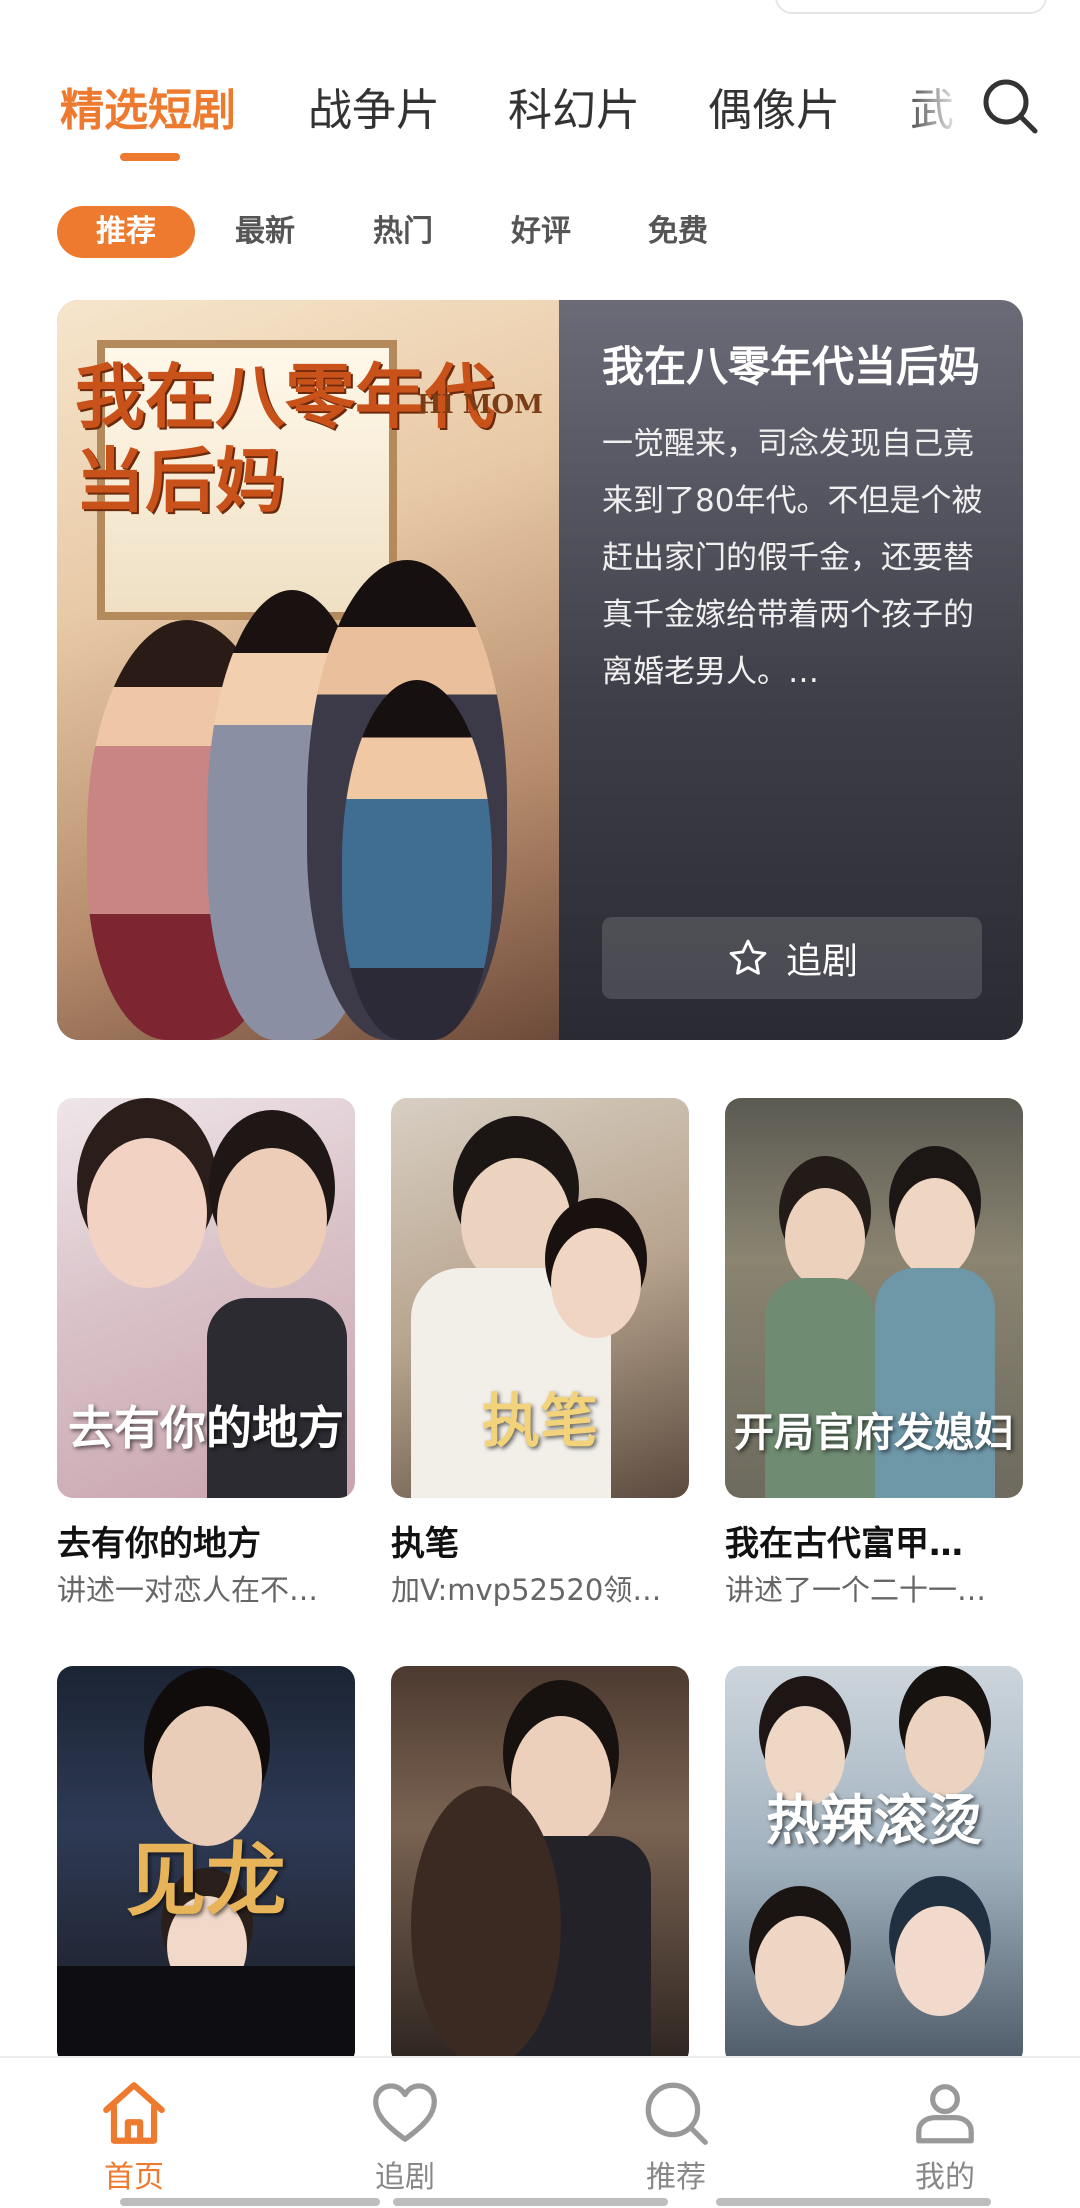  What do you see at coordinates (403, 232) in the screenshot?
I see `chip-hot: 热门` at bounding box center [403, 232].